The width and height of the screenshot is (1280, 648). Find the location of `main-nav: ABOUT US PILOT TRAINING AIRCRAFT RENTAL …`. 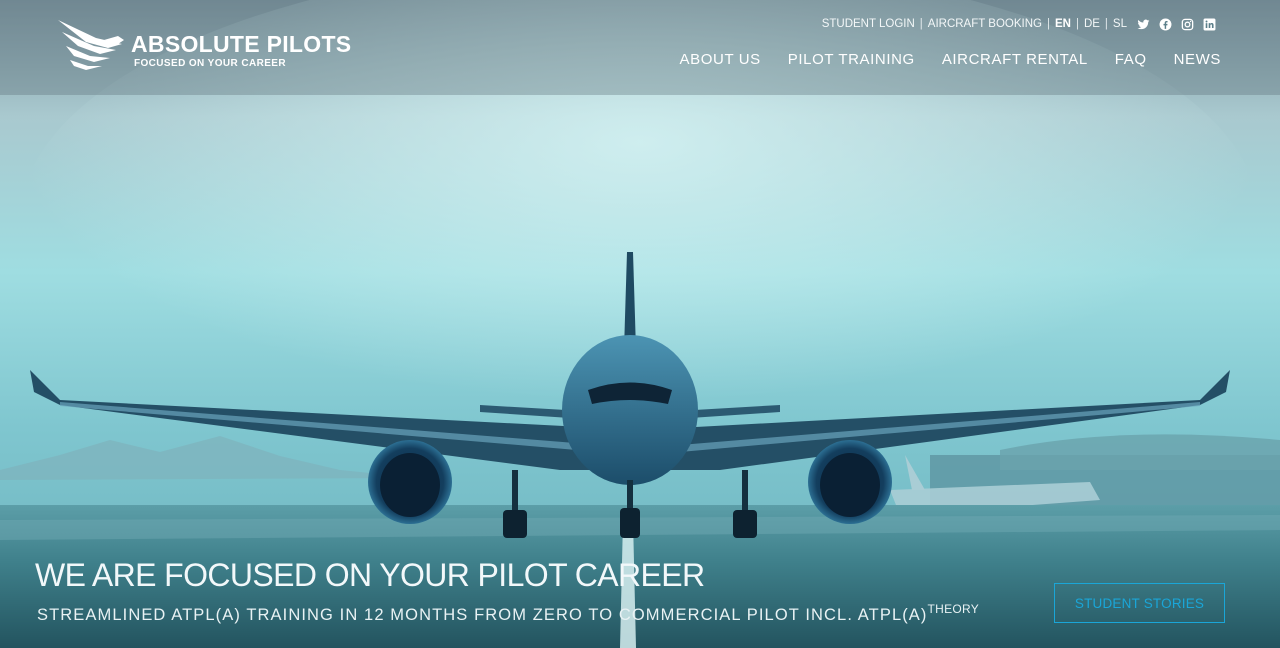

main-nav: ABOUT US PILOT TRAINING AIRCRAFT RENTAL … is located at coordinates (950, 59).